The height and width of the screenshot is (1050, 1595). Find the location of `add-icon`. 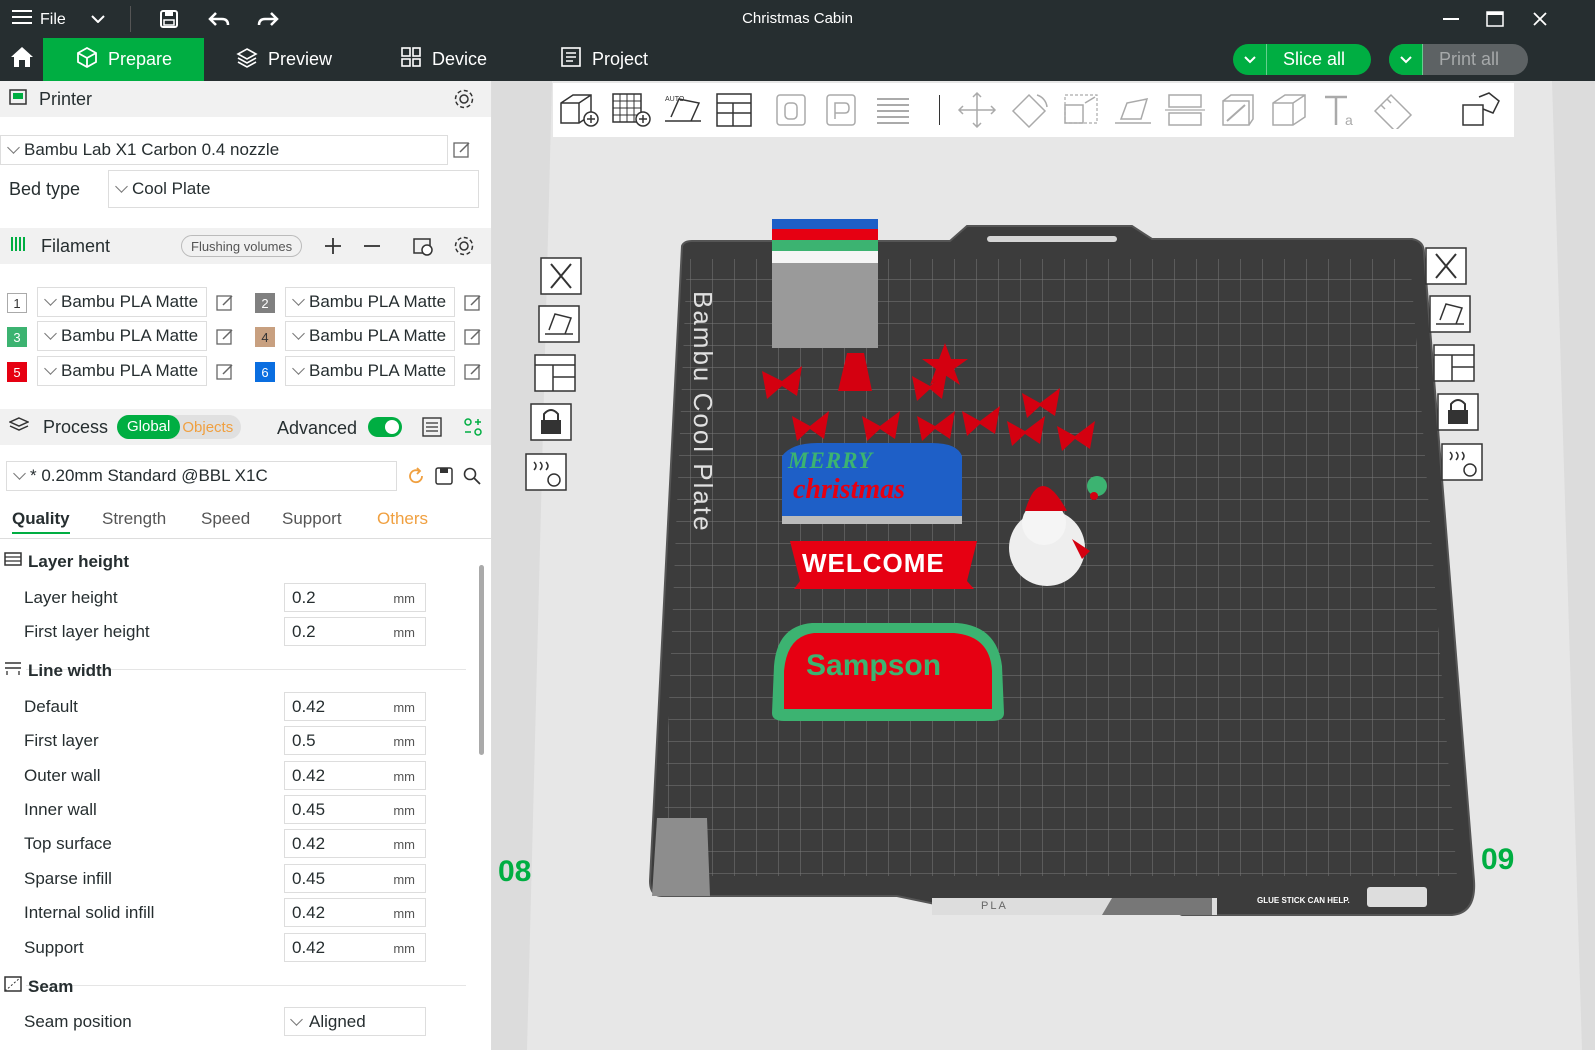

add-icon is located at coordinates (333, 248).